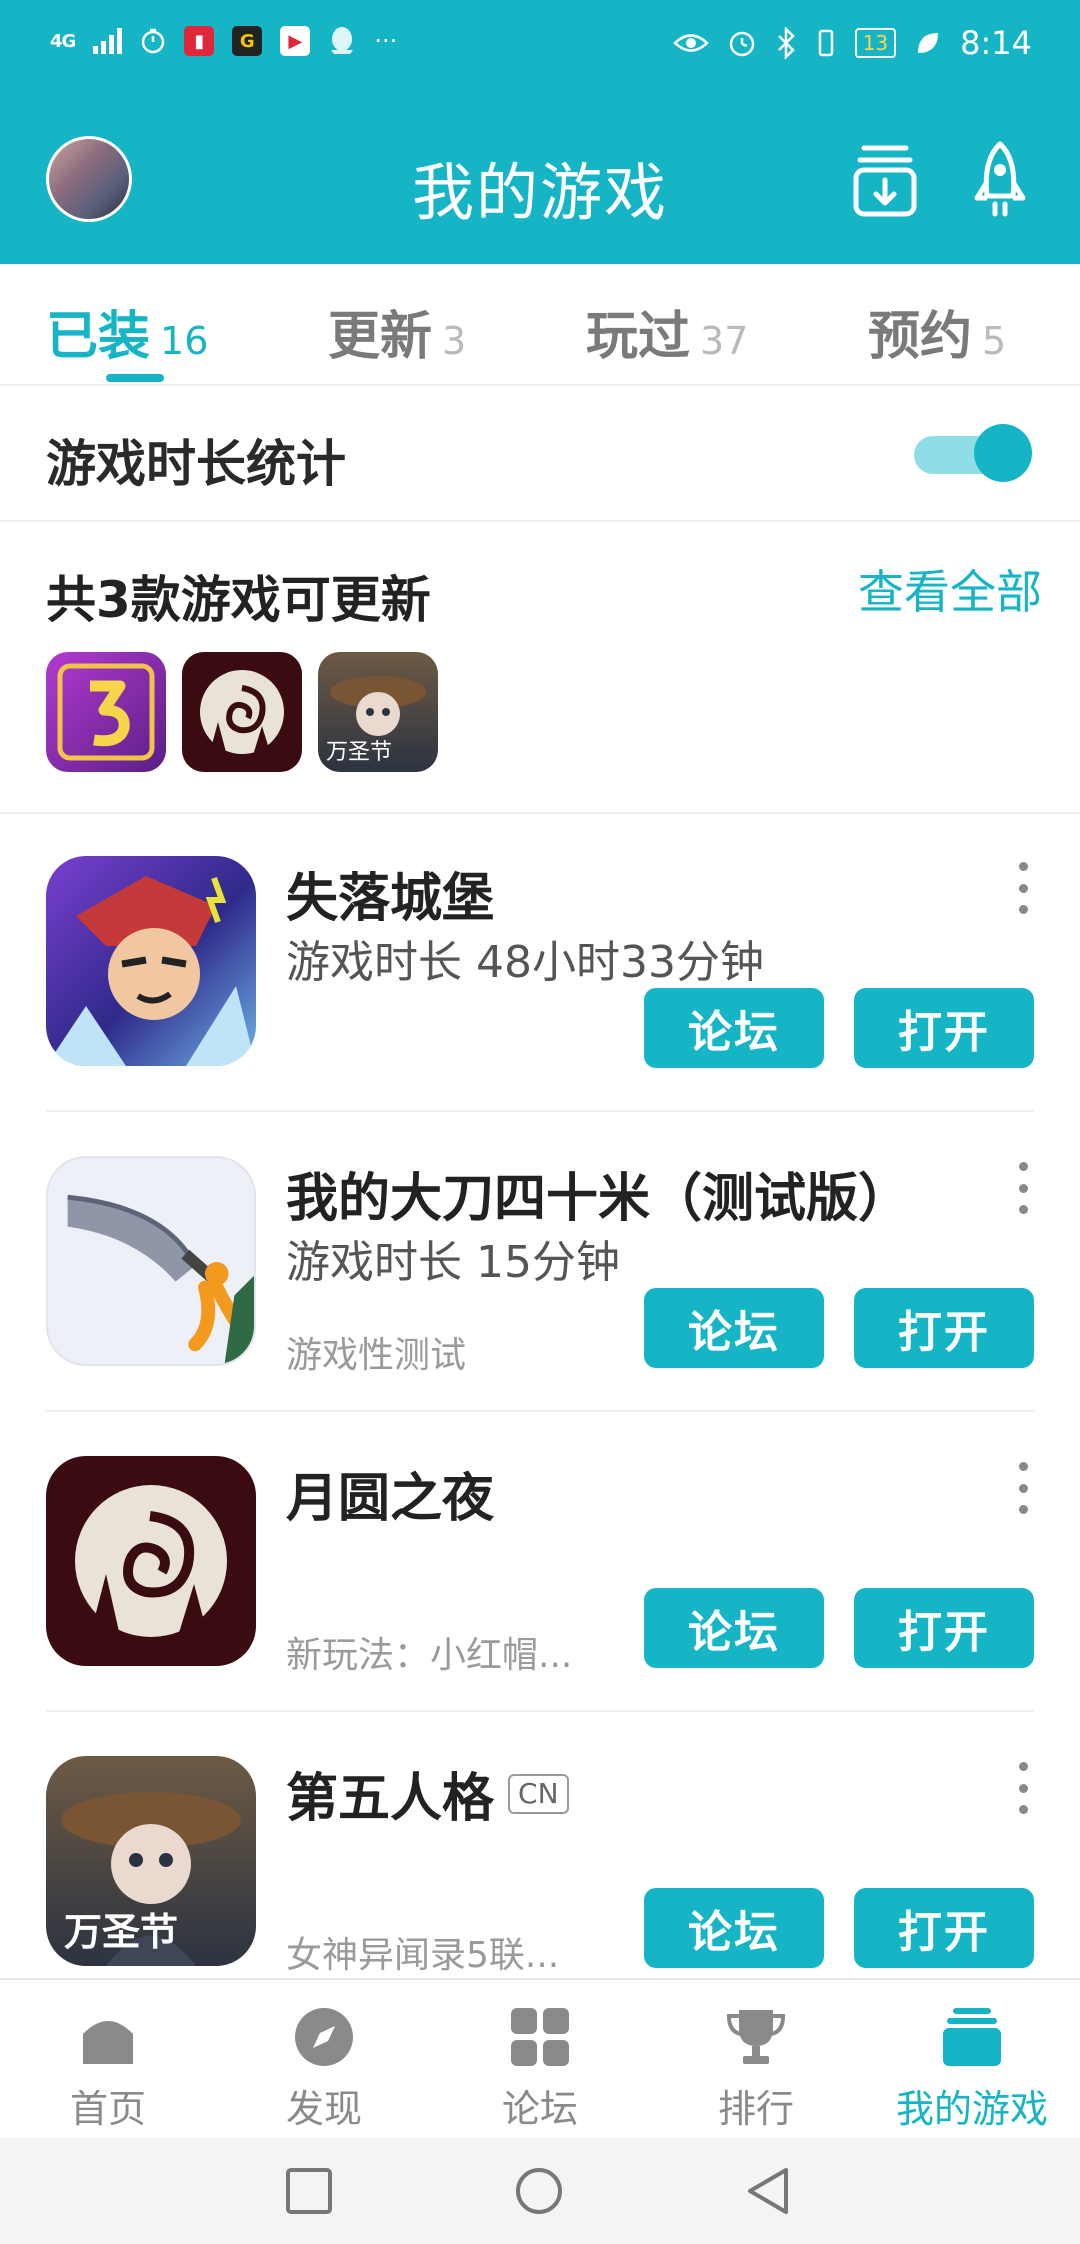 The height and width of the screenshot is (2244, 1080). I want to click on stack-icon, so click(972, 2037).